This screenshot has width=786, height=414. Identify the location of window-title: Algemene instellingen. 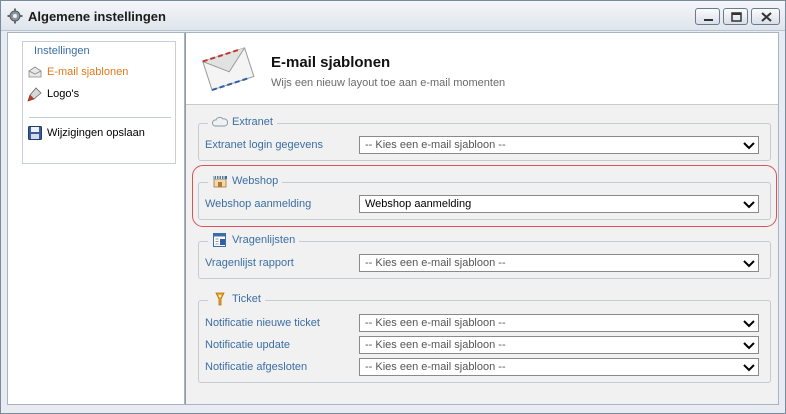
(97, 16).